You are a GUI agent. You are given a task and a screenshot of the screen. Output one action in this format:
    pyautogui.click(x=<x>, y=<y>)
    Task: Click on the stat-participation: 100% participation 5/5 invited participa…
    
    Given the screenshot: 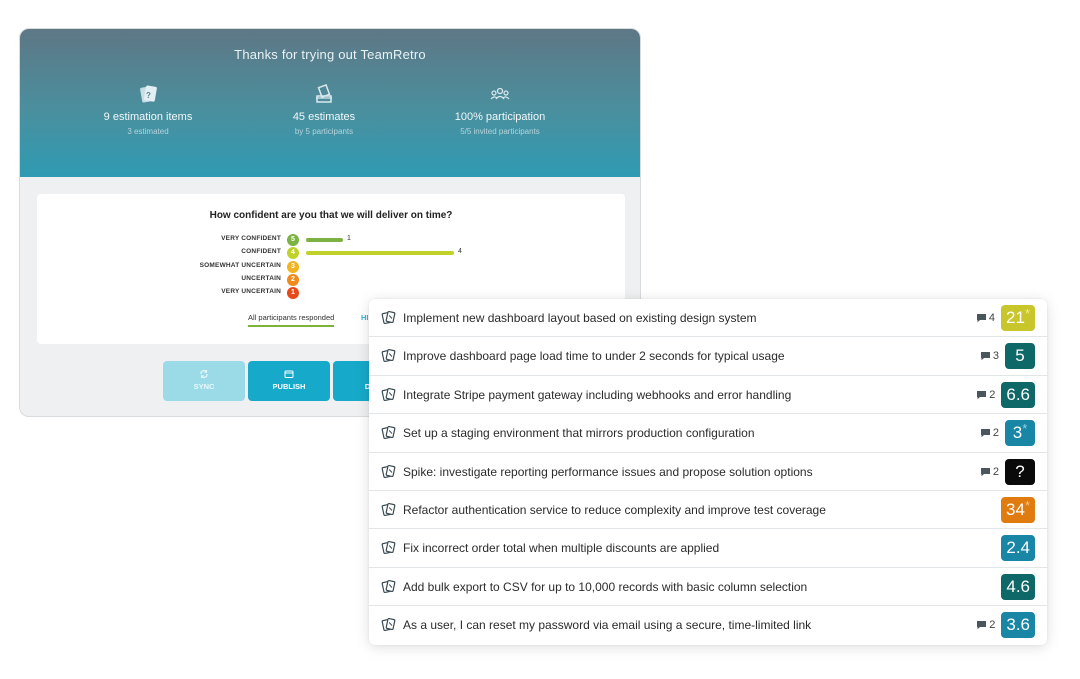 What is the action you would take?
    pyautogui.click(x=500, y=109)
    